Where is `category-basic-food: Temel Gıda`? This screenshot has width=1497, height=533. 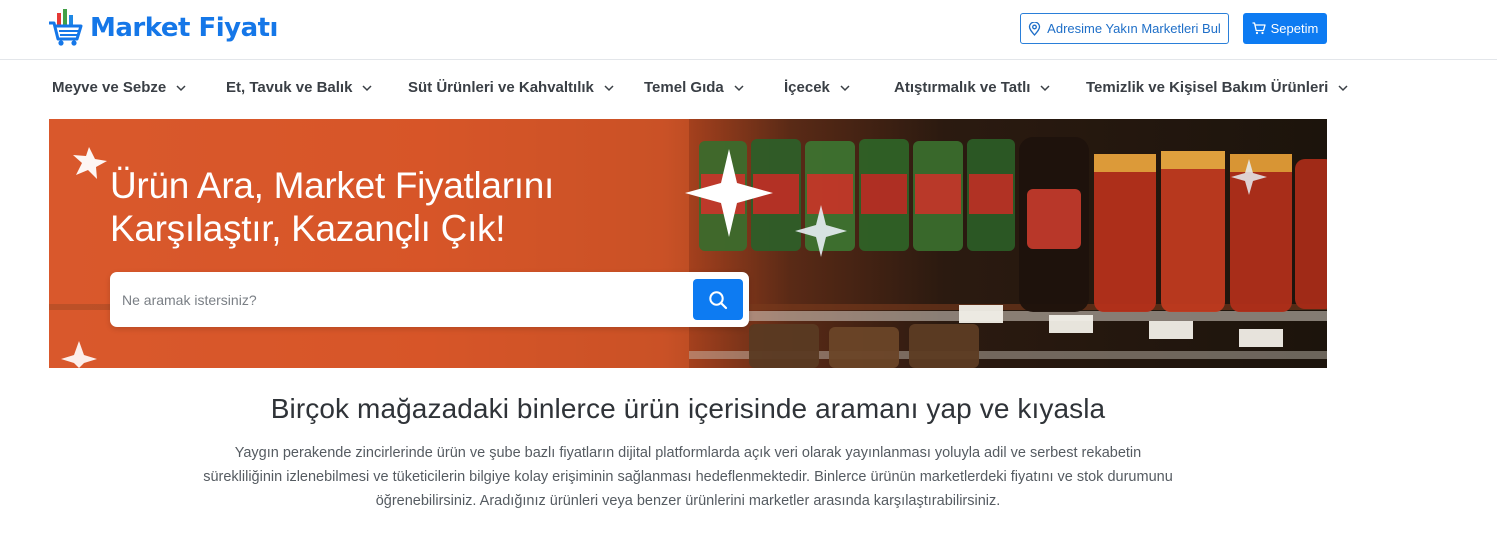 category-basic-food: Temel Gıda is located at coordinates (694, 87).